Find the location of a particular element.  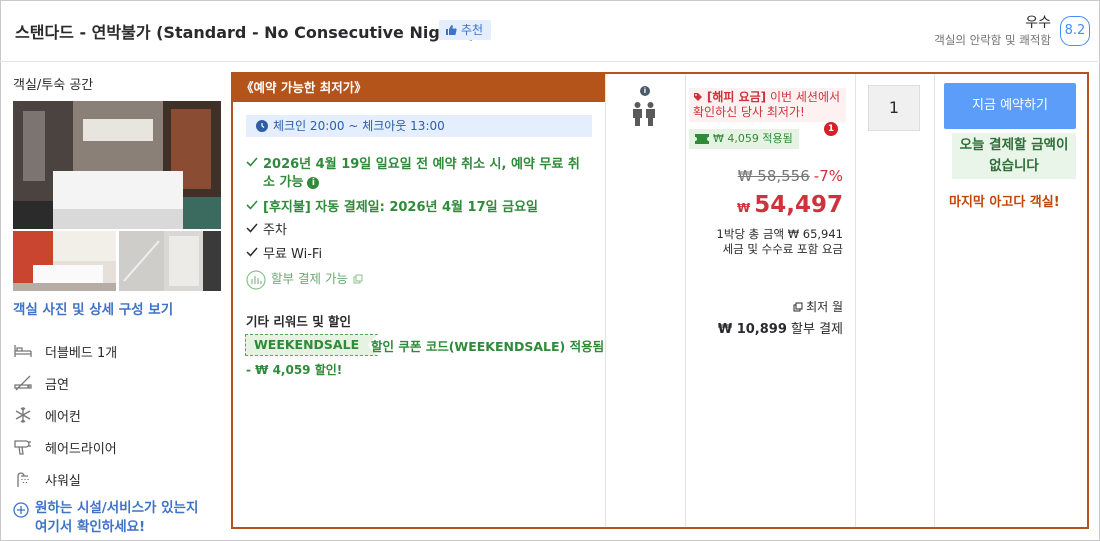

lowest-price-ribbon: 《예약 가능한 최저가》 is located at coordinates (419, 88).